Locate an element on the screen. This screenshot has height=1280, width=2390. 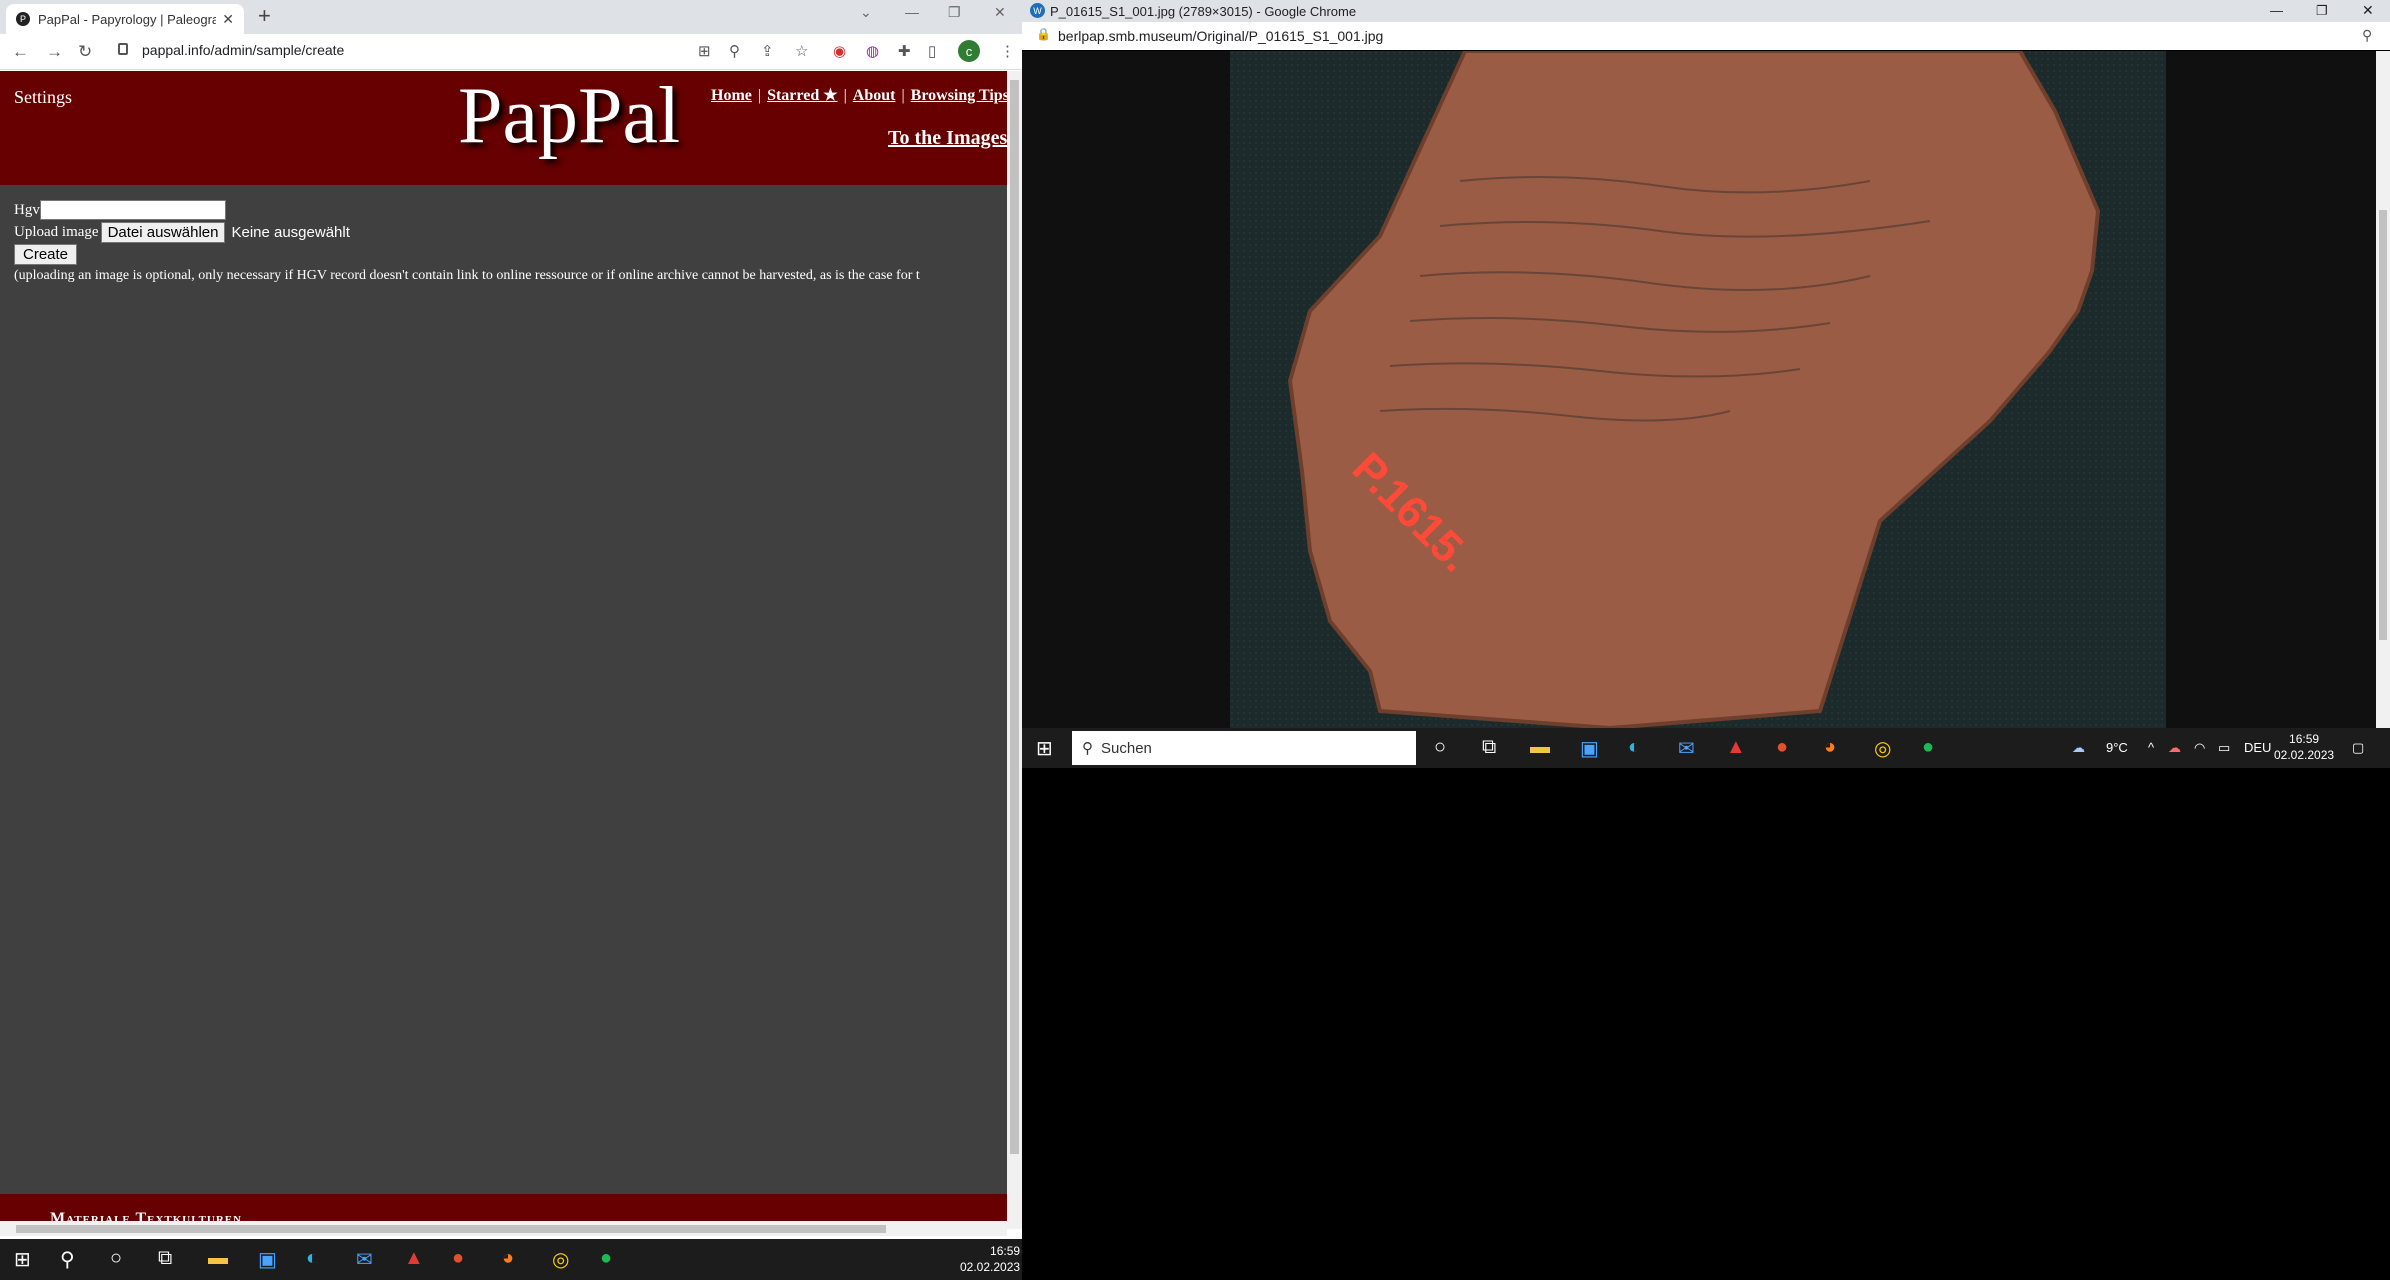
menu-icon: ⋮ is located at coordinates (1007, 51).